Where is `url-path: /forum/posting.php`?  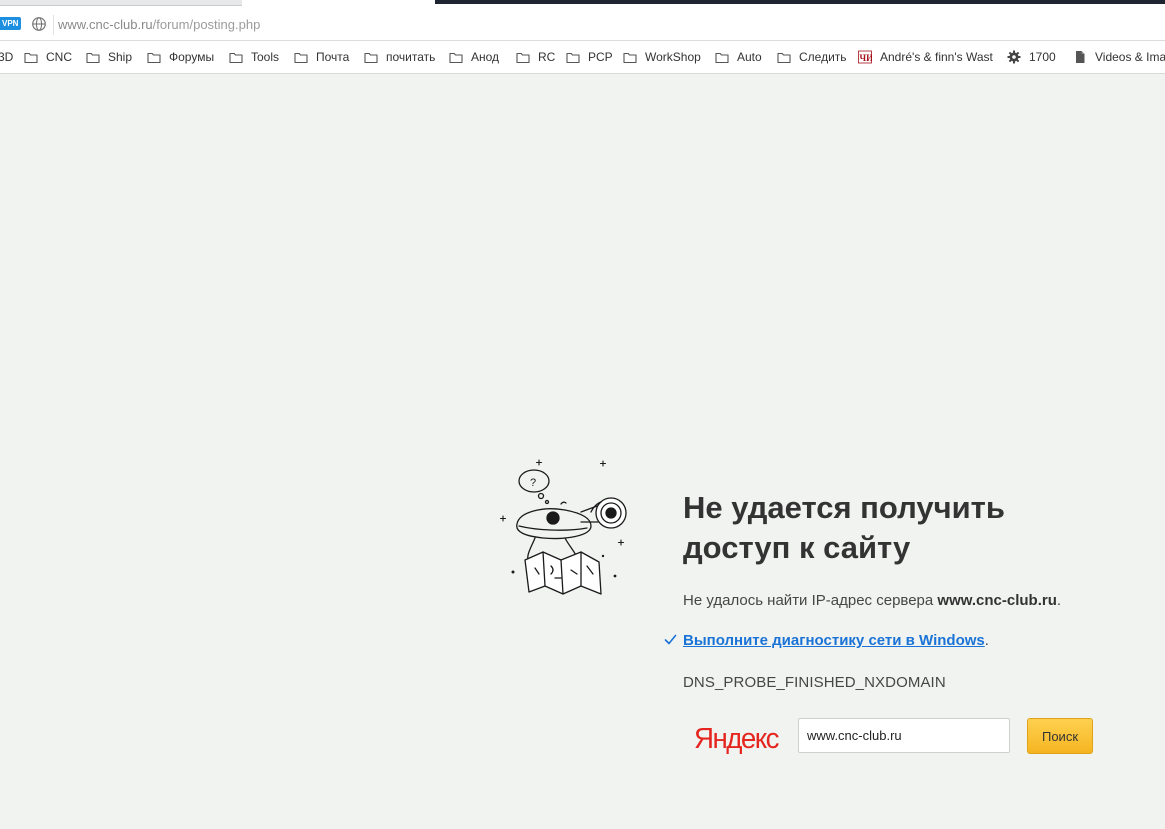
url-path: /forum/posting.php is located at coordinates (206, 24).